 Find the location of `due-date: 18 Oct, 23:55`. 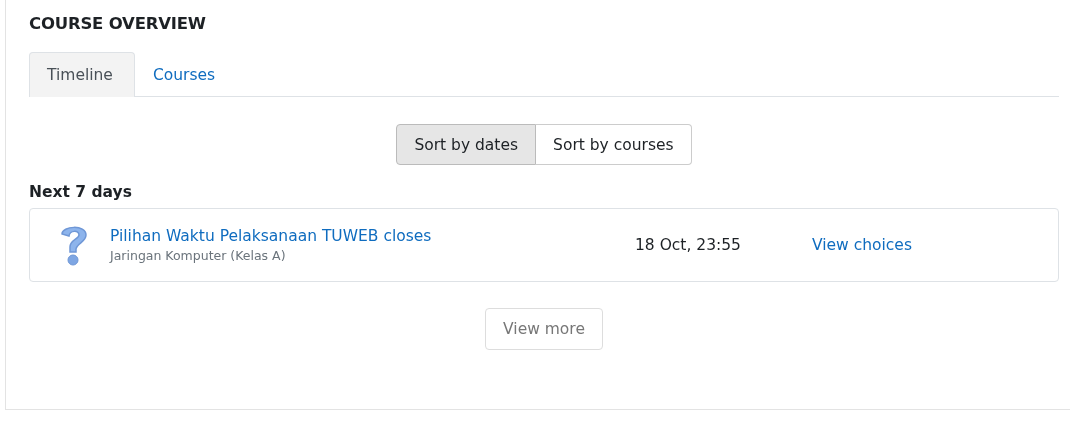

due-date: 18 Oct, 23:55 is located at coordinates (688, 245).